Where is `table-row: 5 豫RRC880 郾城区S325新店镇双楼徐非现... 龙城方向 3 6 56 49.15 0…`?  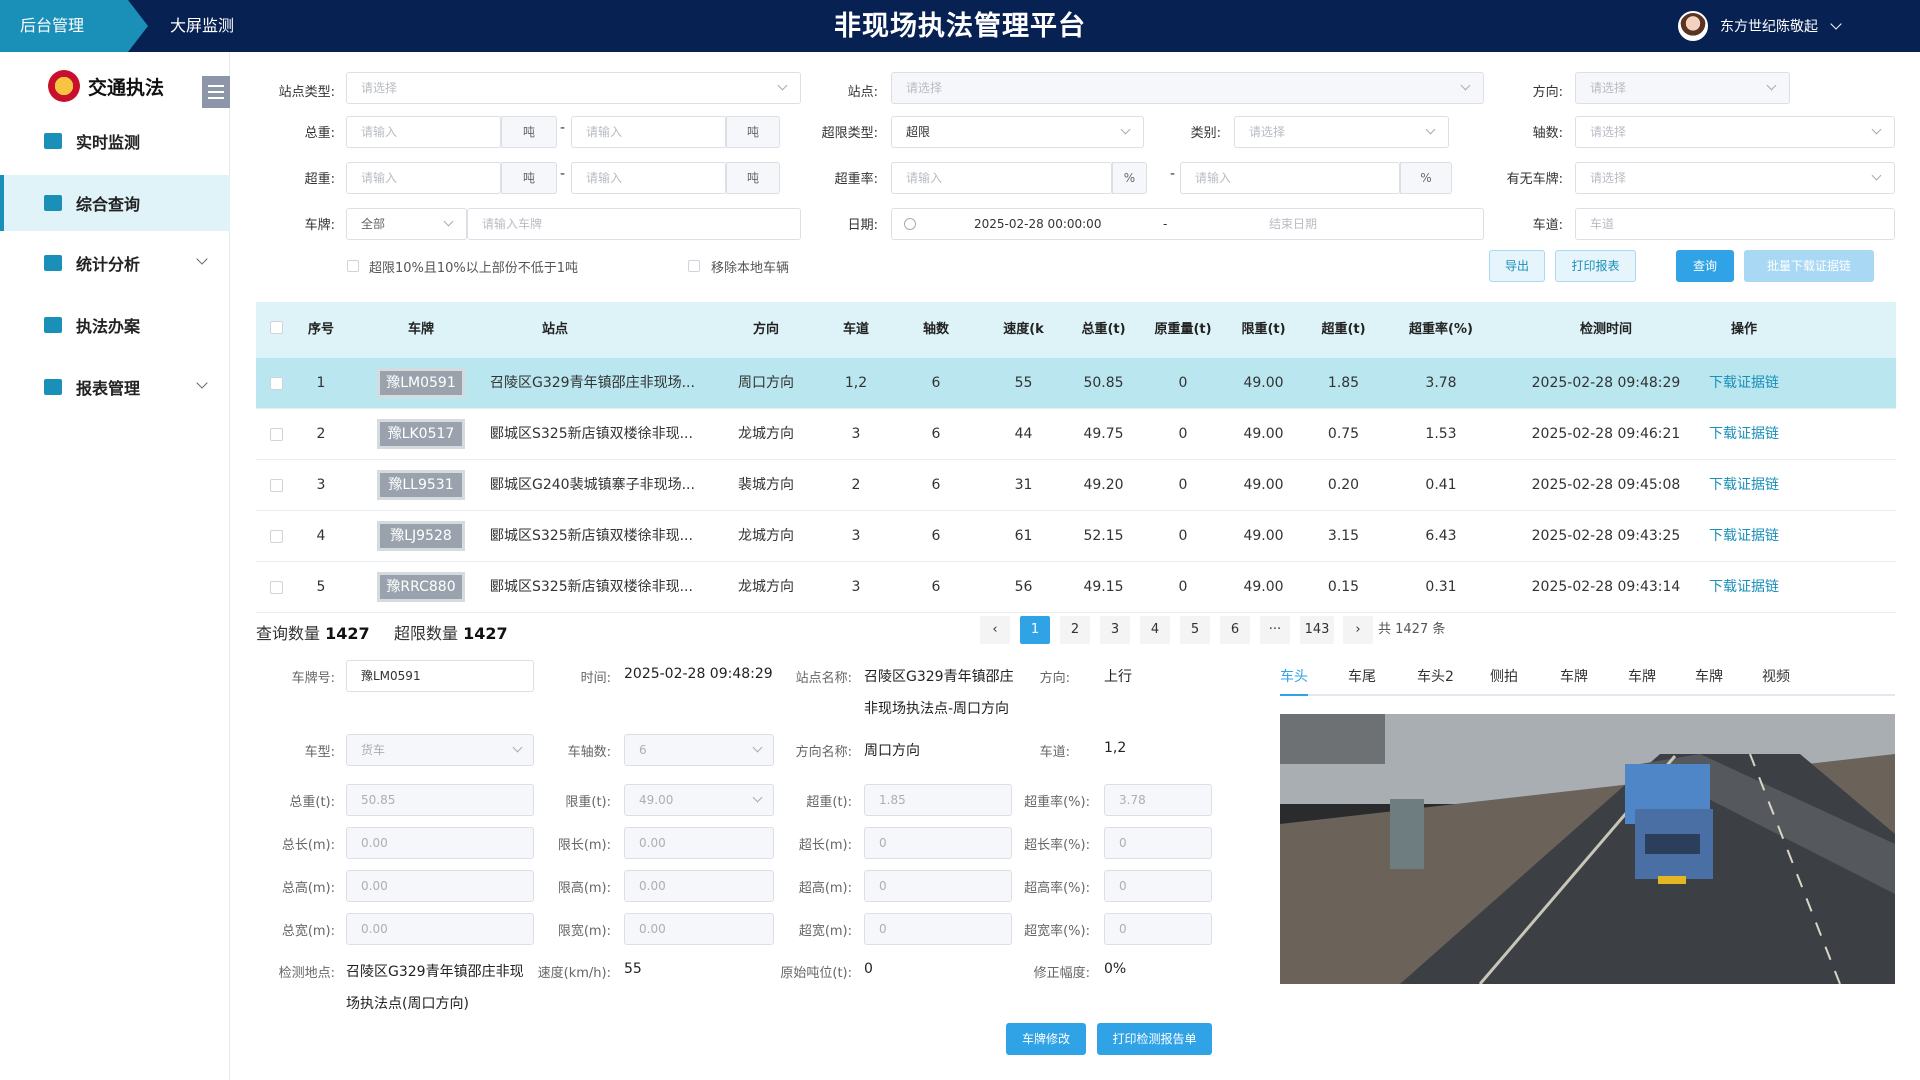
table-row: 5 豫RRC880 郾城区S325新店镇双楼徐非现... 龙城方向 3 6 56 49.15 0… is located at coordinates (1076, 587).